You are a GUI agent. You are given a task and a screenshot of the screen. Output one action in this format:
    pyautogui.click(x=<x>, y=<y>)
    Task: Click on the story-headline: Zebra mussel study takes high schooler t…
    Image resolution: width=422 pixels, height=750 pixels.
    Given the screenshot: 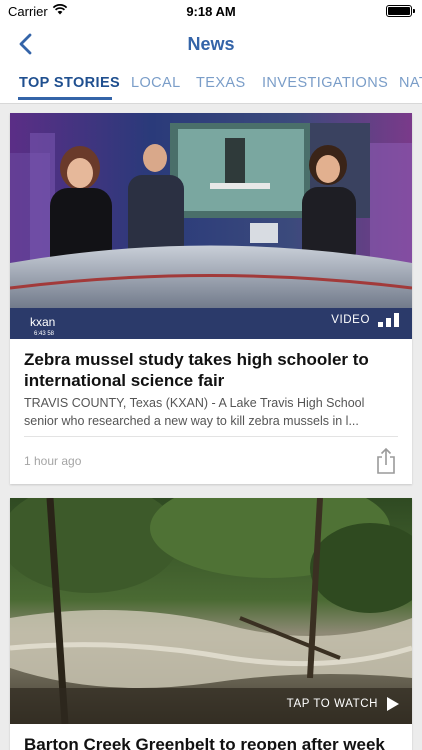 What is the action you would take?
    pyautogui.click(x=211, y=365)
    